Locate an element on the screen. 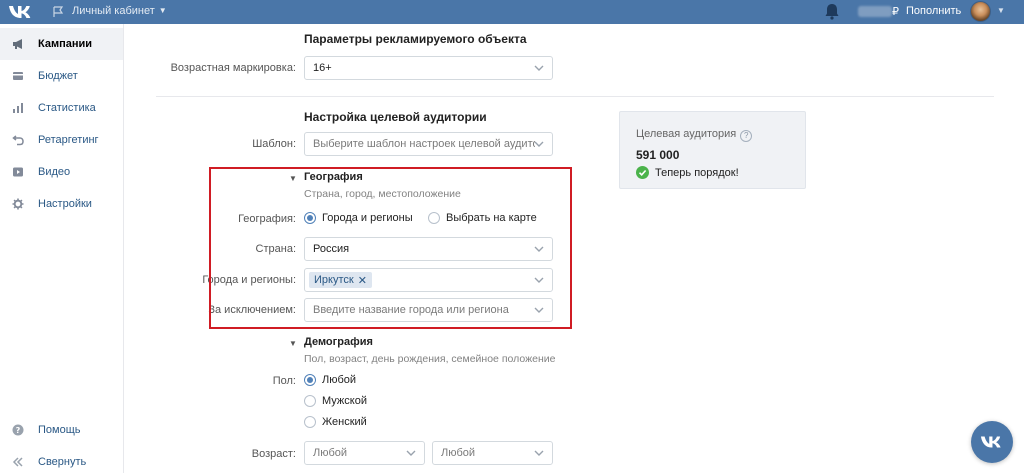 The width and height of the screenshot is (1024, 473). sidebar-item-campaigns: Кампании is located at coordinates (61, 44).